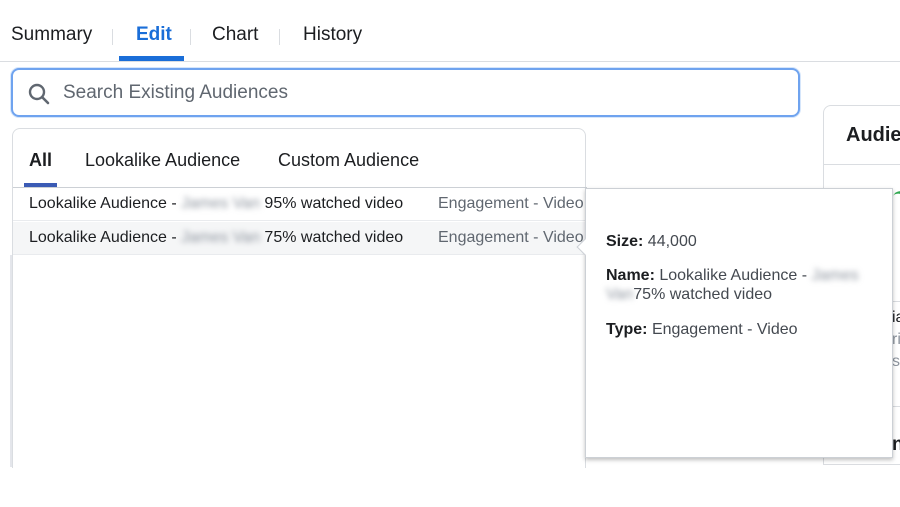 The image size is (900, 507). Describe the element at coordinates (724, 329) in the screenshot. I see `type-value: Engagement - Video` at that location.